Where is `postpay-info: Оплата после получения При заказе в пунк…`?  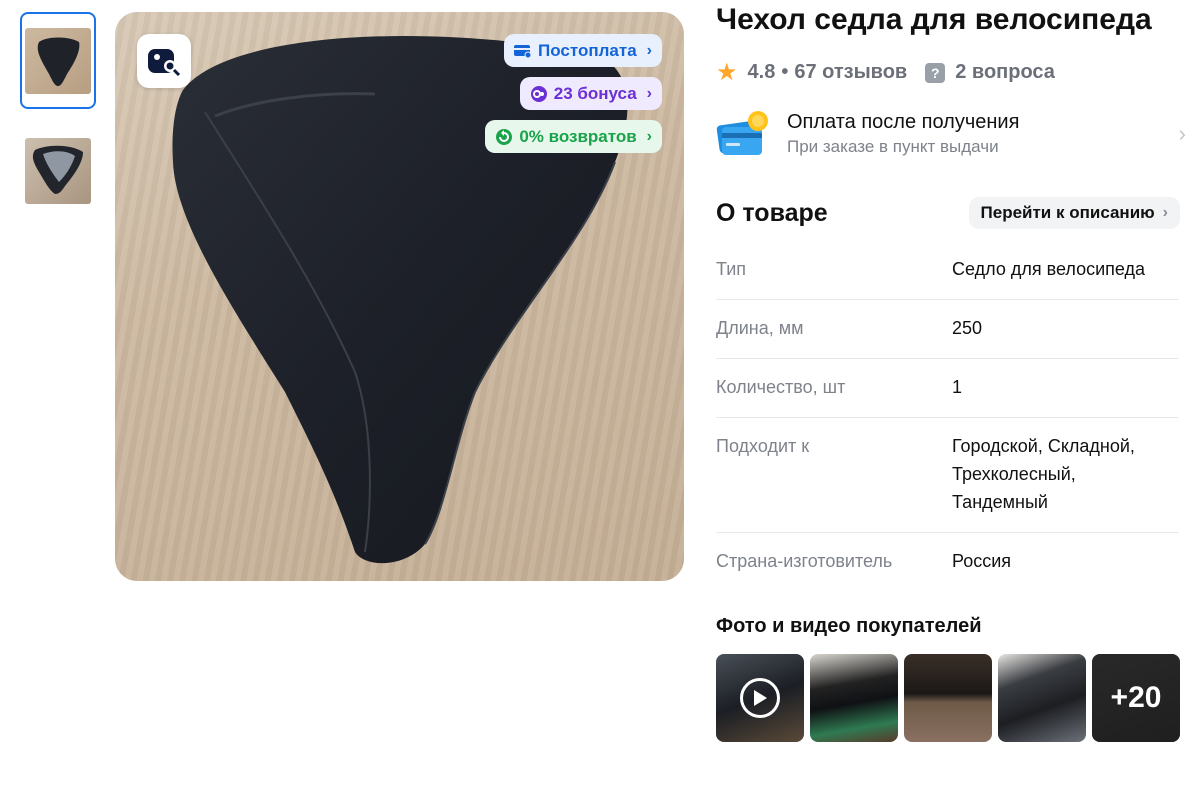
postpay-info: Оплата после получения При заказе в пунк… is located at coordinates (958, 134).